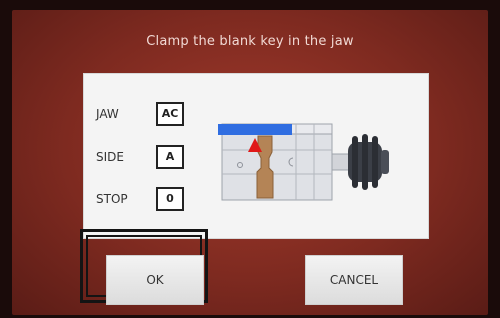  What do you see at coordinates (250, 41) in the screenshot?
I see `instruction-text: Clamp the blank key in the jaw` at bounding box center [250, 41].